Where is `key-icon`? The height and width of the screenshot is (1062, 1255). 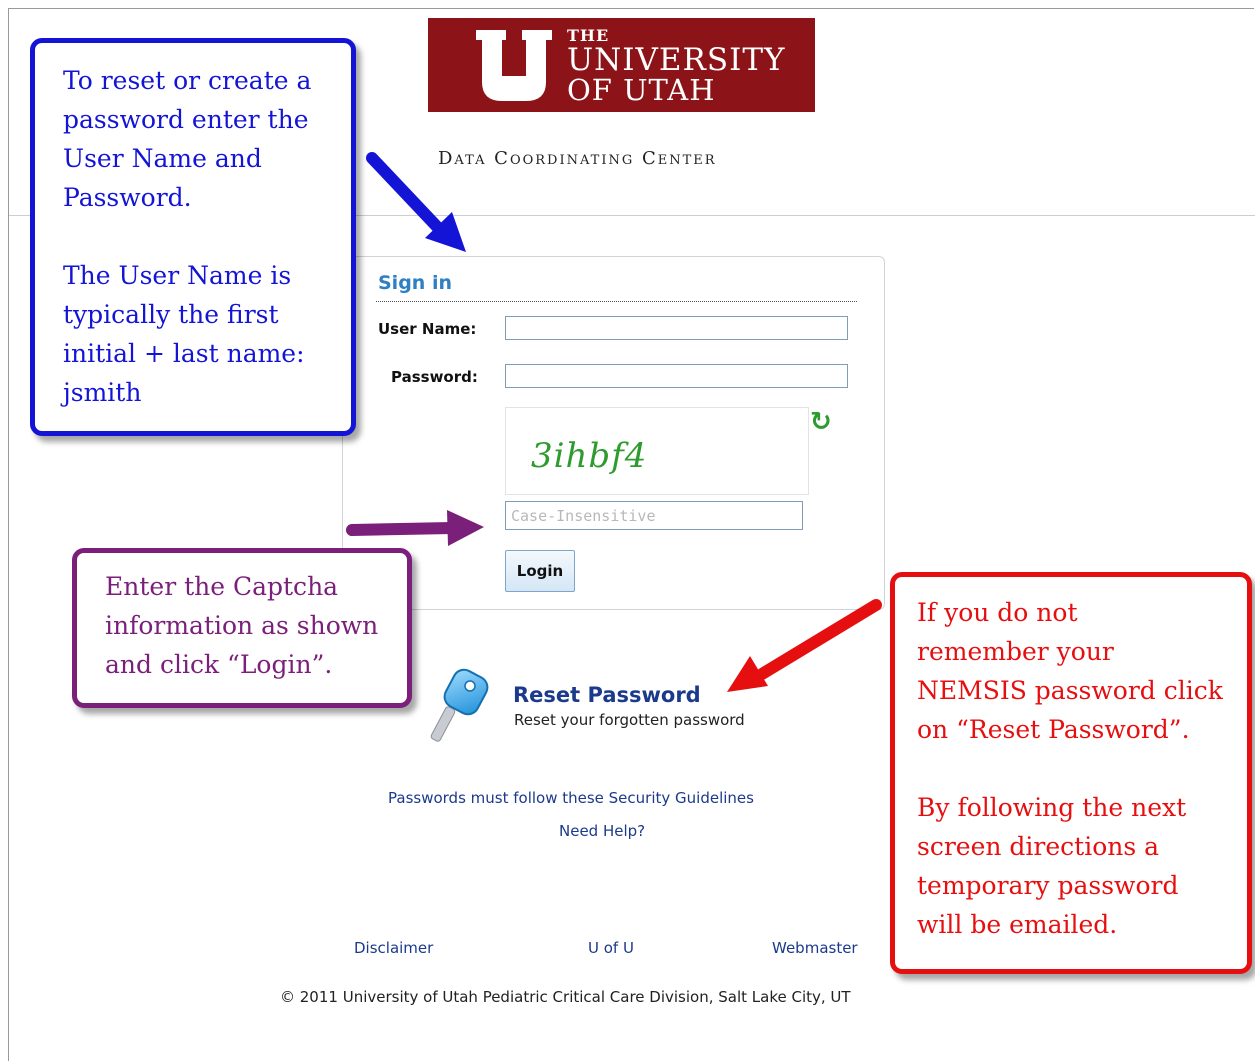 key-icon is located at coordinates (459, 706).